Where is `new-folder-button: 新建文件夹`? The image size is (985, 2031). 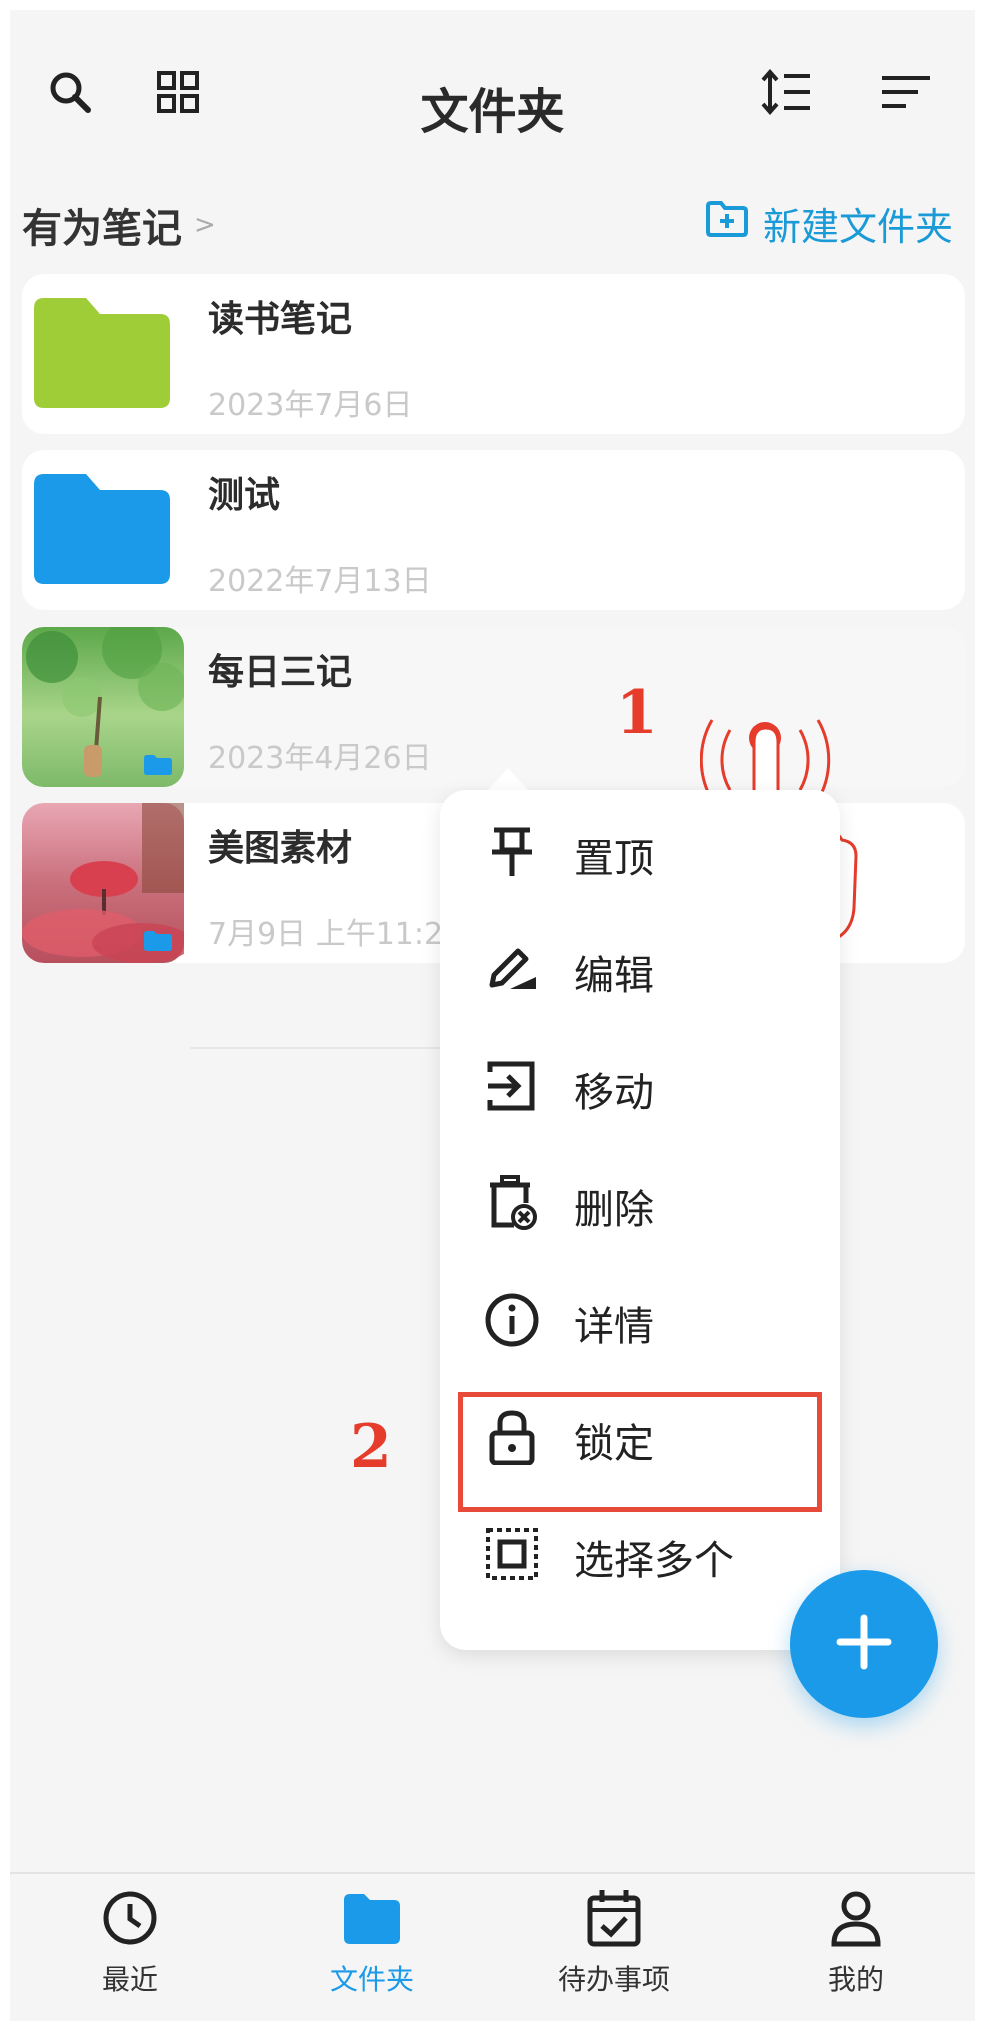
new-folder-button: 新建文件夹 is located at coordinates (829, 223).